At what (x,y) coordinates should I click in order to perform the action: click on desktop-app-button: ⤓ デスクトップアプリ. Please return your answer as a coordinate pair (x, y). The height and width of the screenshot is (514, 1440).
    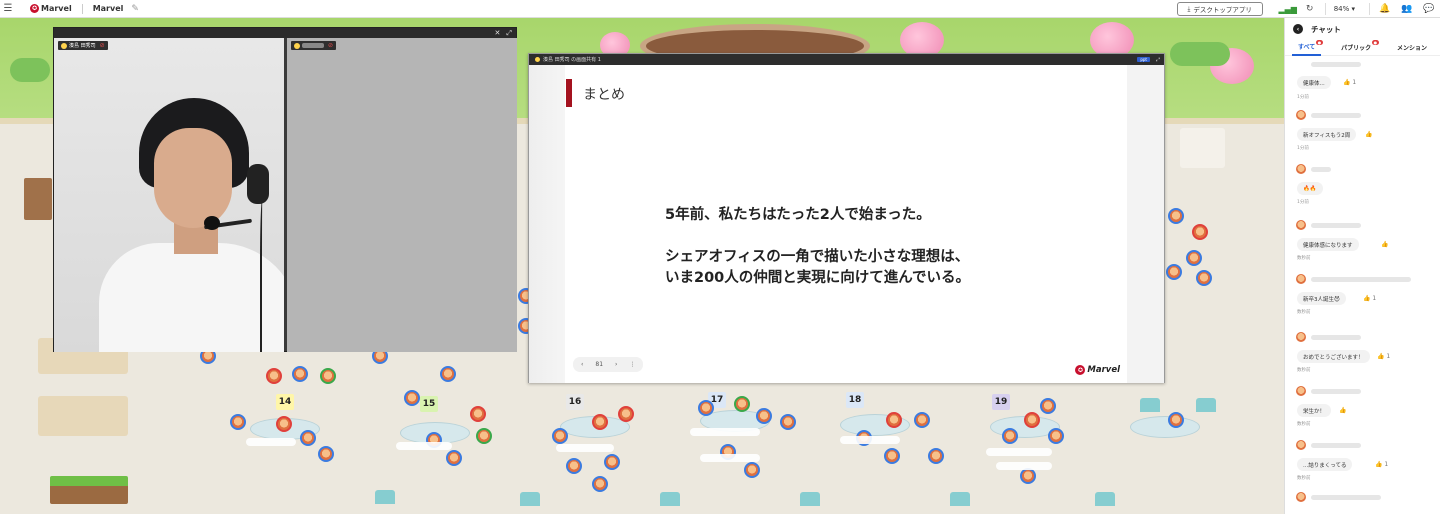
    Looking at the image, I should click on (1219, 9).